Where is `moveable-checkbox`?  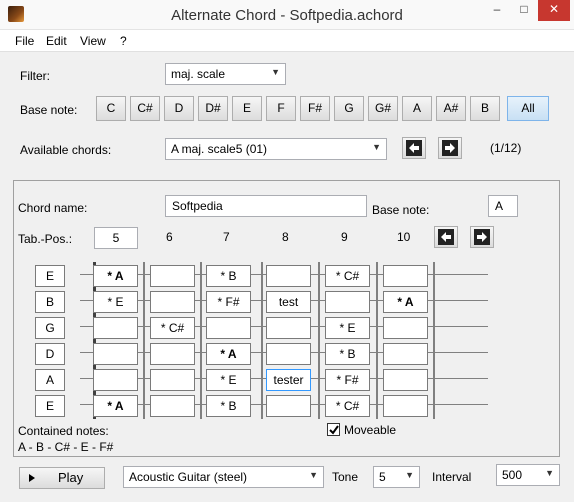 moveable-checkbox is located at coordinates (333, 429).